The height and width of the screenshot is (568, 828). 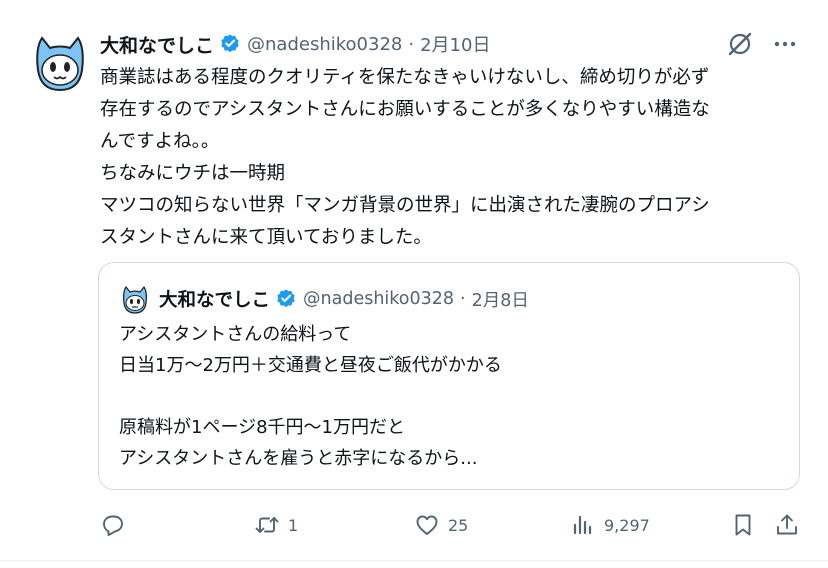 What do you see at coordinates (324, 44) in the screenshot?
I see `author-handle: @nadeshiko0328` at bounding box center [324, 44].